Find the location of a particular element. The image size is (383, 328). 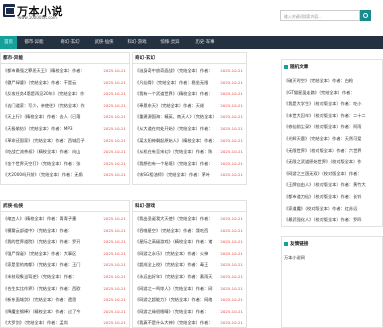

book-link: 《金个世界天空打》（完结全本）作者：张 is located at coordinates (41, 164).